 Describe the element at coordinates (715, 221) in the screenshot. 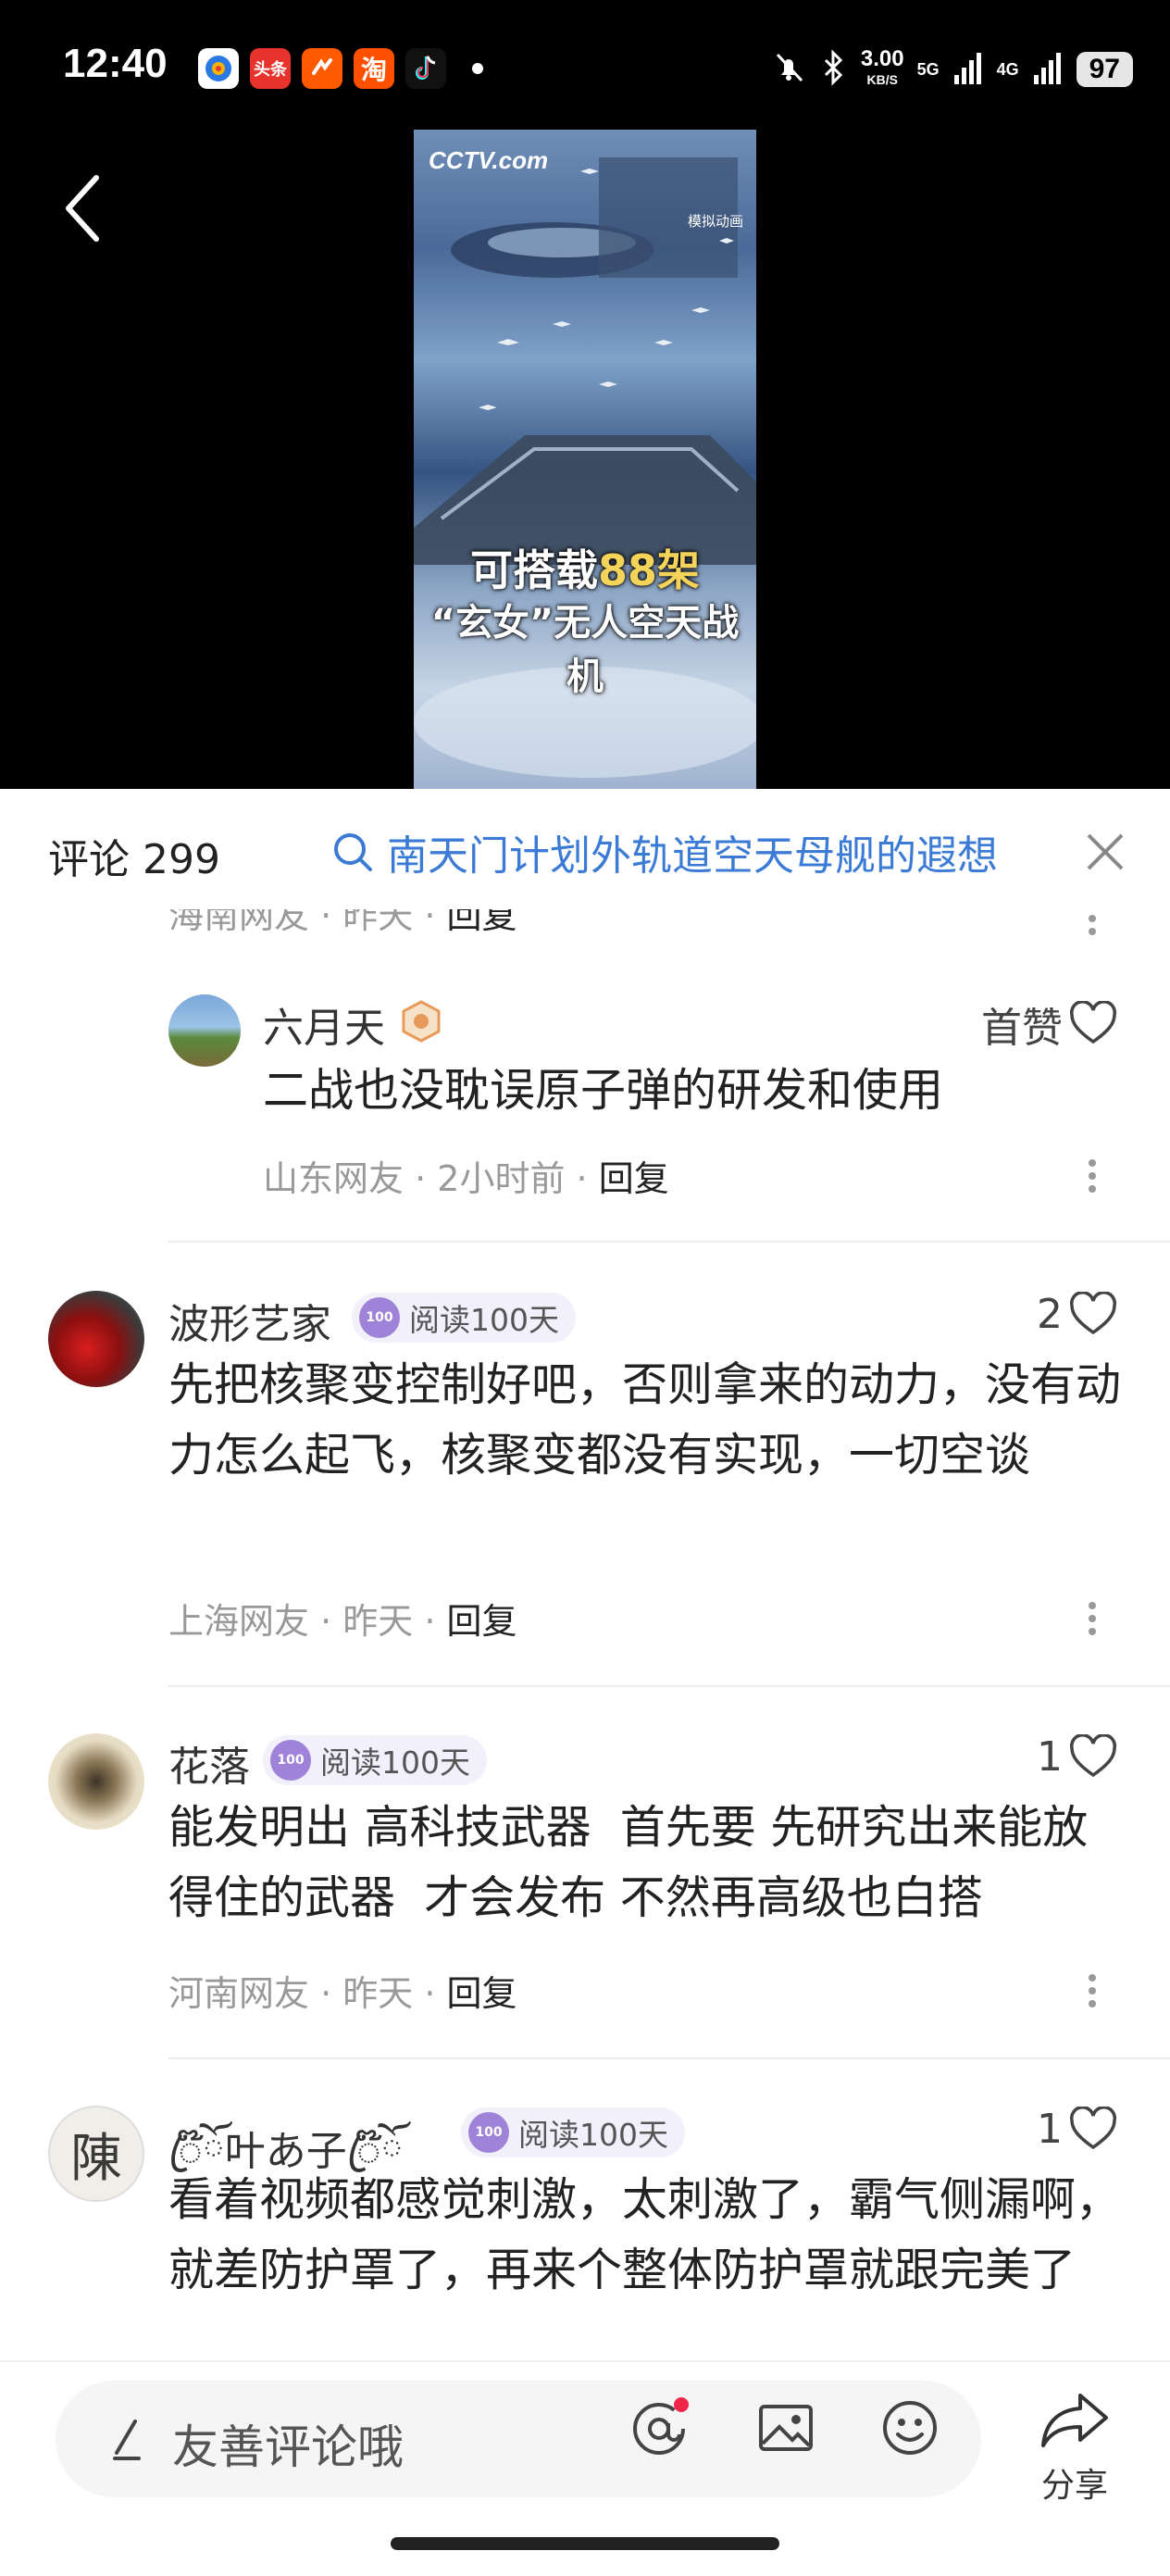

I see `video-corner-label: 模拟动画` at that location.